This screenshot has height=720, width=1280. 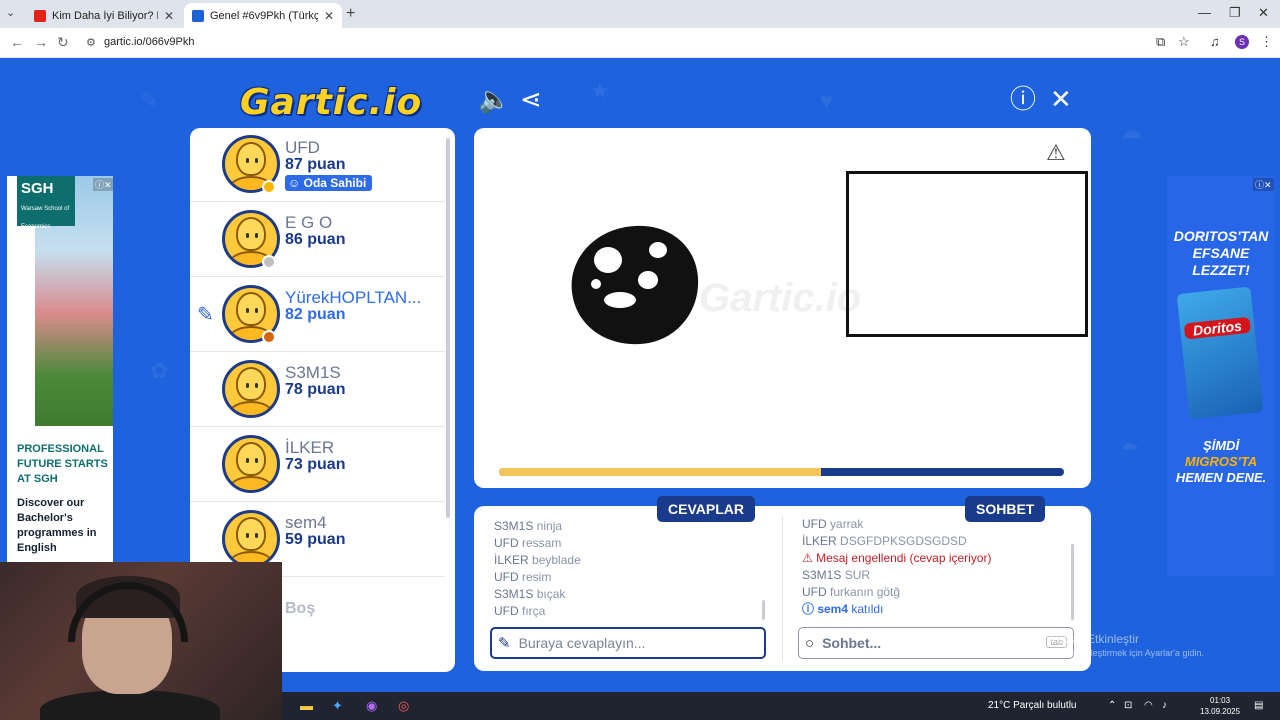 I want to click on tab-title: Genel #6v9Pkh (Türkçe) - Gartic.io, so click(x=264, y=15).